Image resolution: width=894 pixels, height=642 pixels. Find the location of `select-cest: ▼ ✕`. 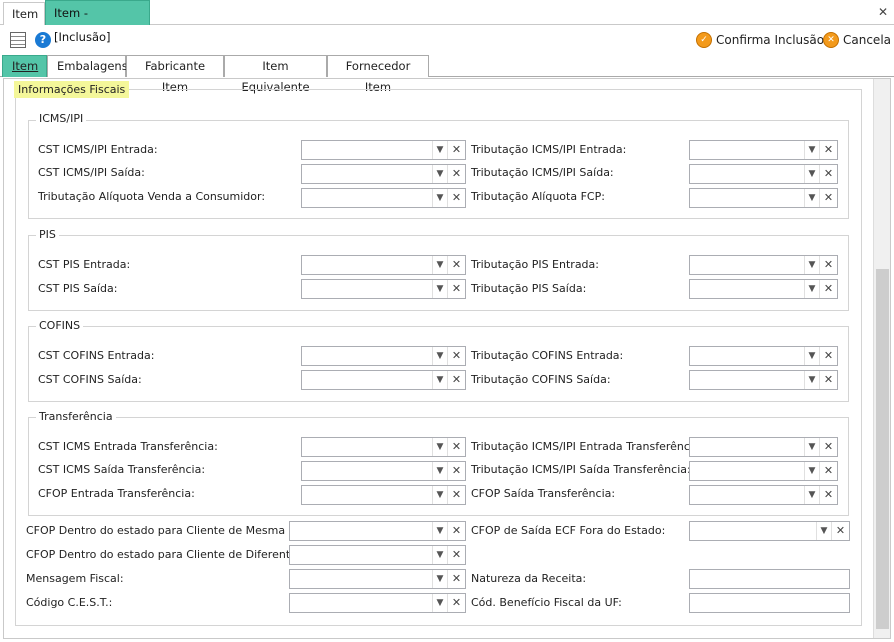

select-cest: ▼ ✕ is located at coordinates (377, 603).